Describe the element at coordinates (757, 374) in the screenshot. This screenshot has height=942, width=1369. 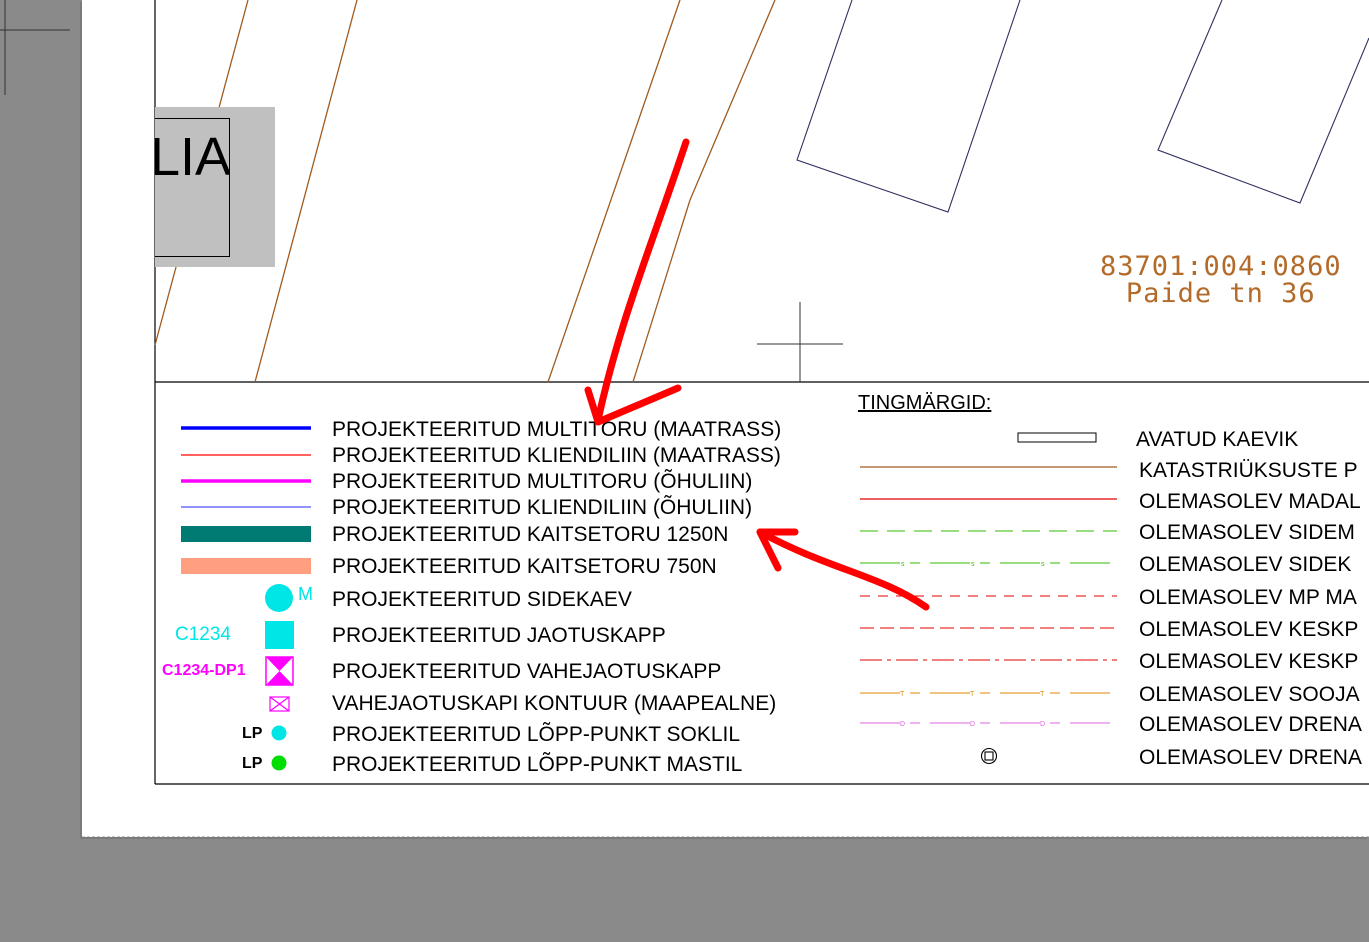
I see `annotation-overlay` at that location.